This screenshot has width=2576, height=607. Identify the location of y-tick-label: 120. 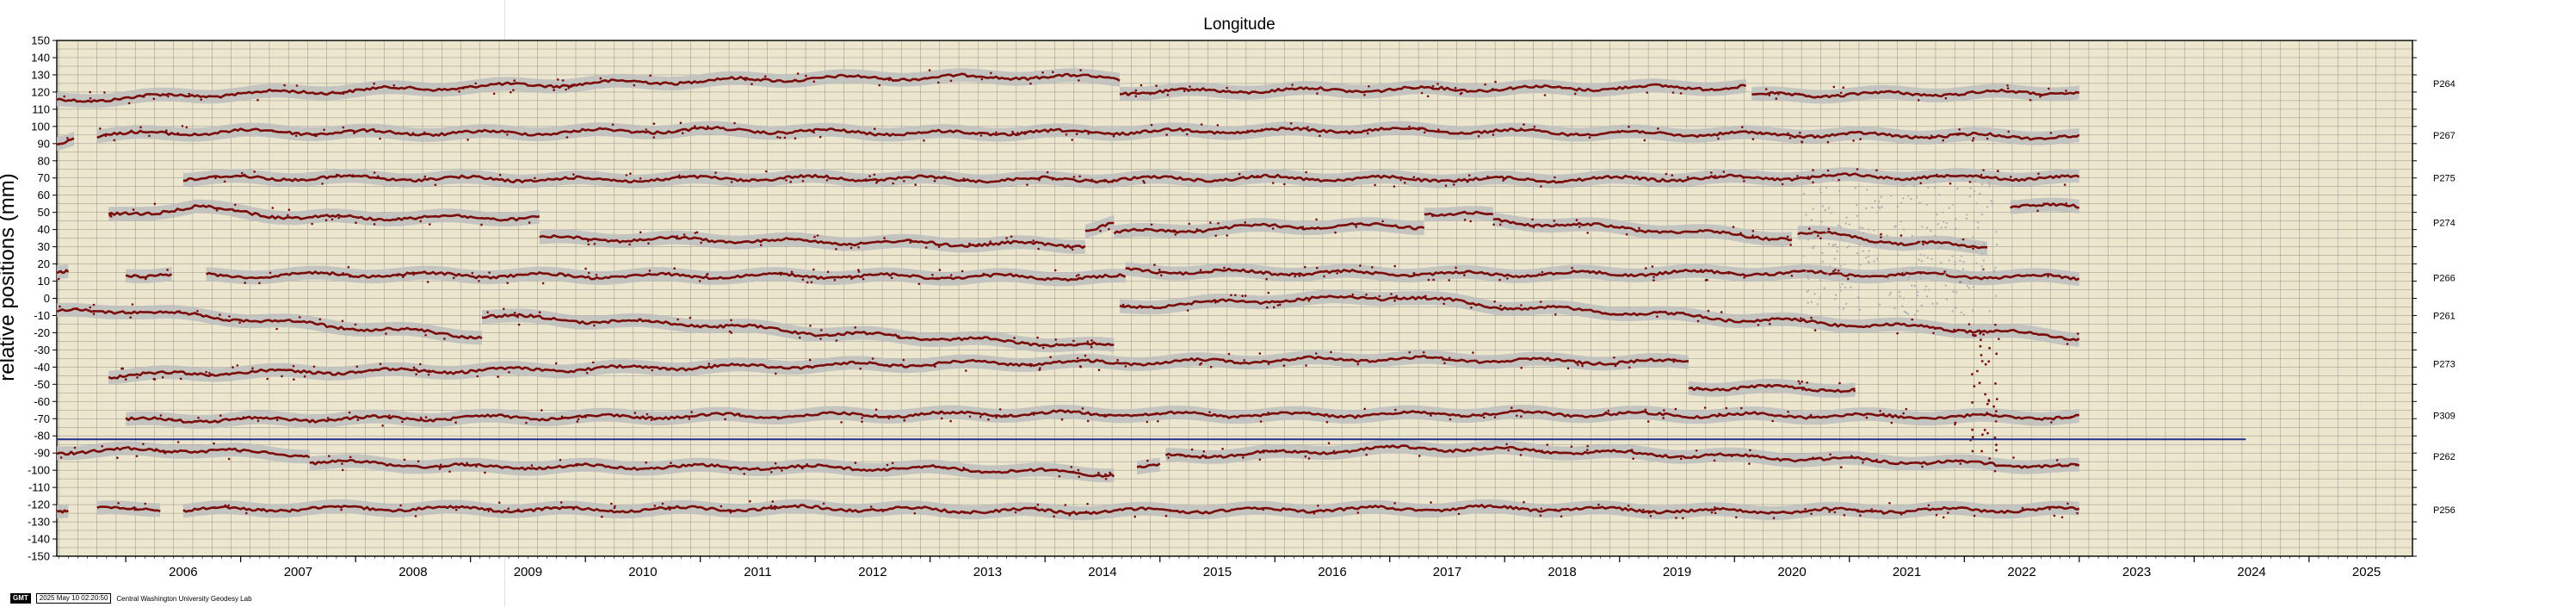
(40, 91).